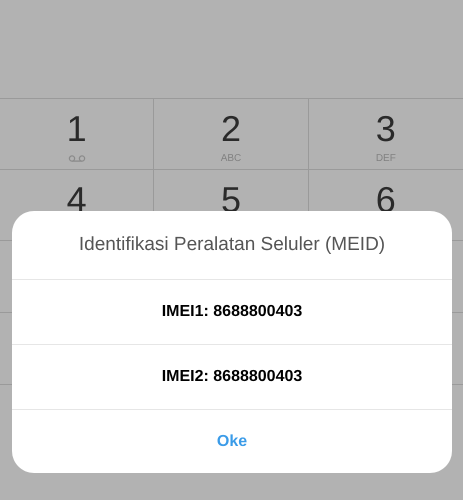  What do you see at coordinates (77, 134) in the screenshot?
I see `dial-key: 1` at bounding box center [77, 134].